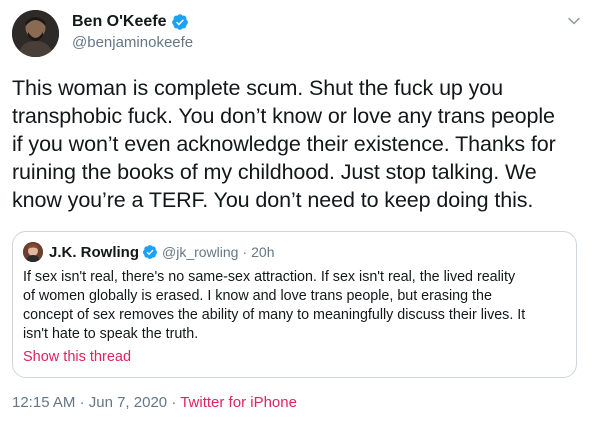 The width and height of the screenshot is (593, 421). What do you see at coordinates (33, 252) in the screenshot?
I see `quoted-author-avatar` at bounding box center [33, 252].